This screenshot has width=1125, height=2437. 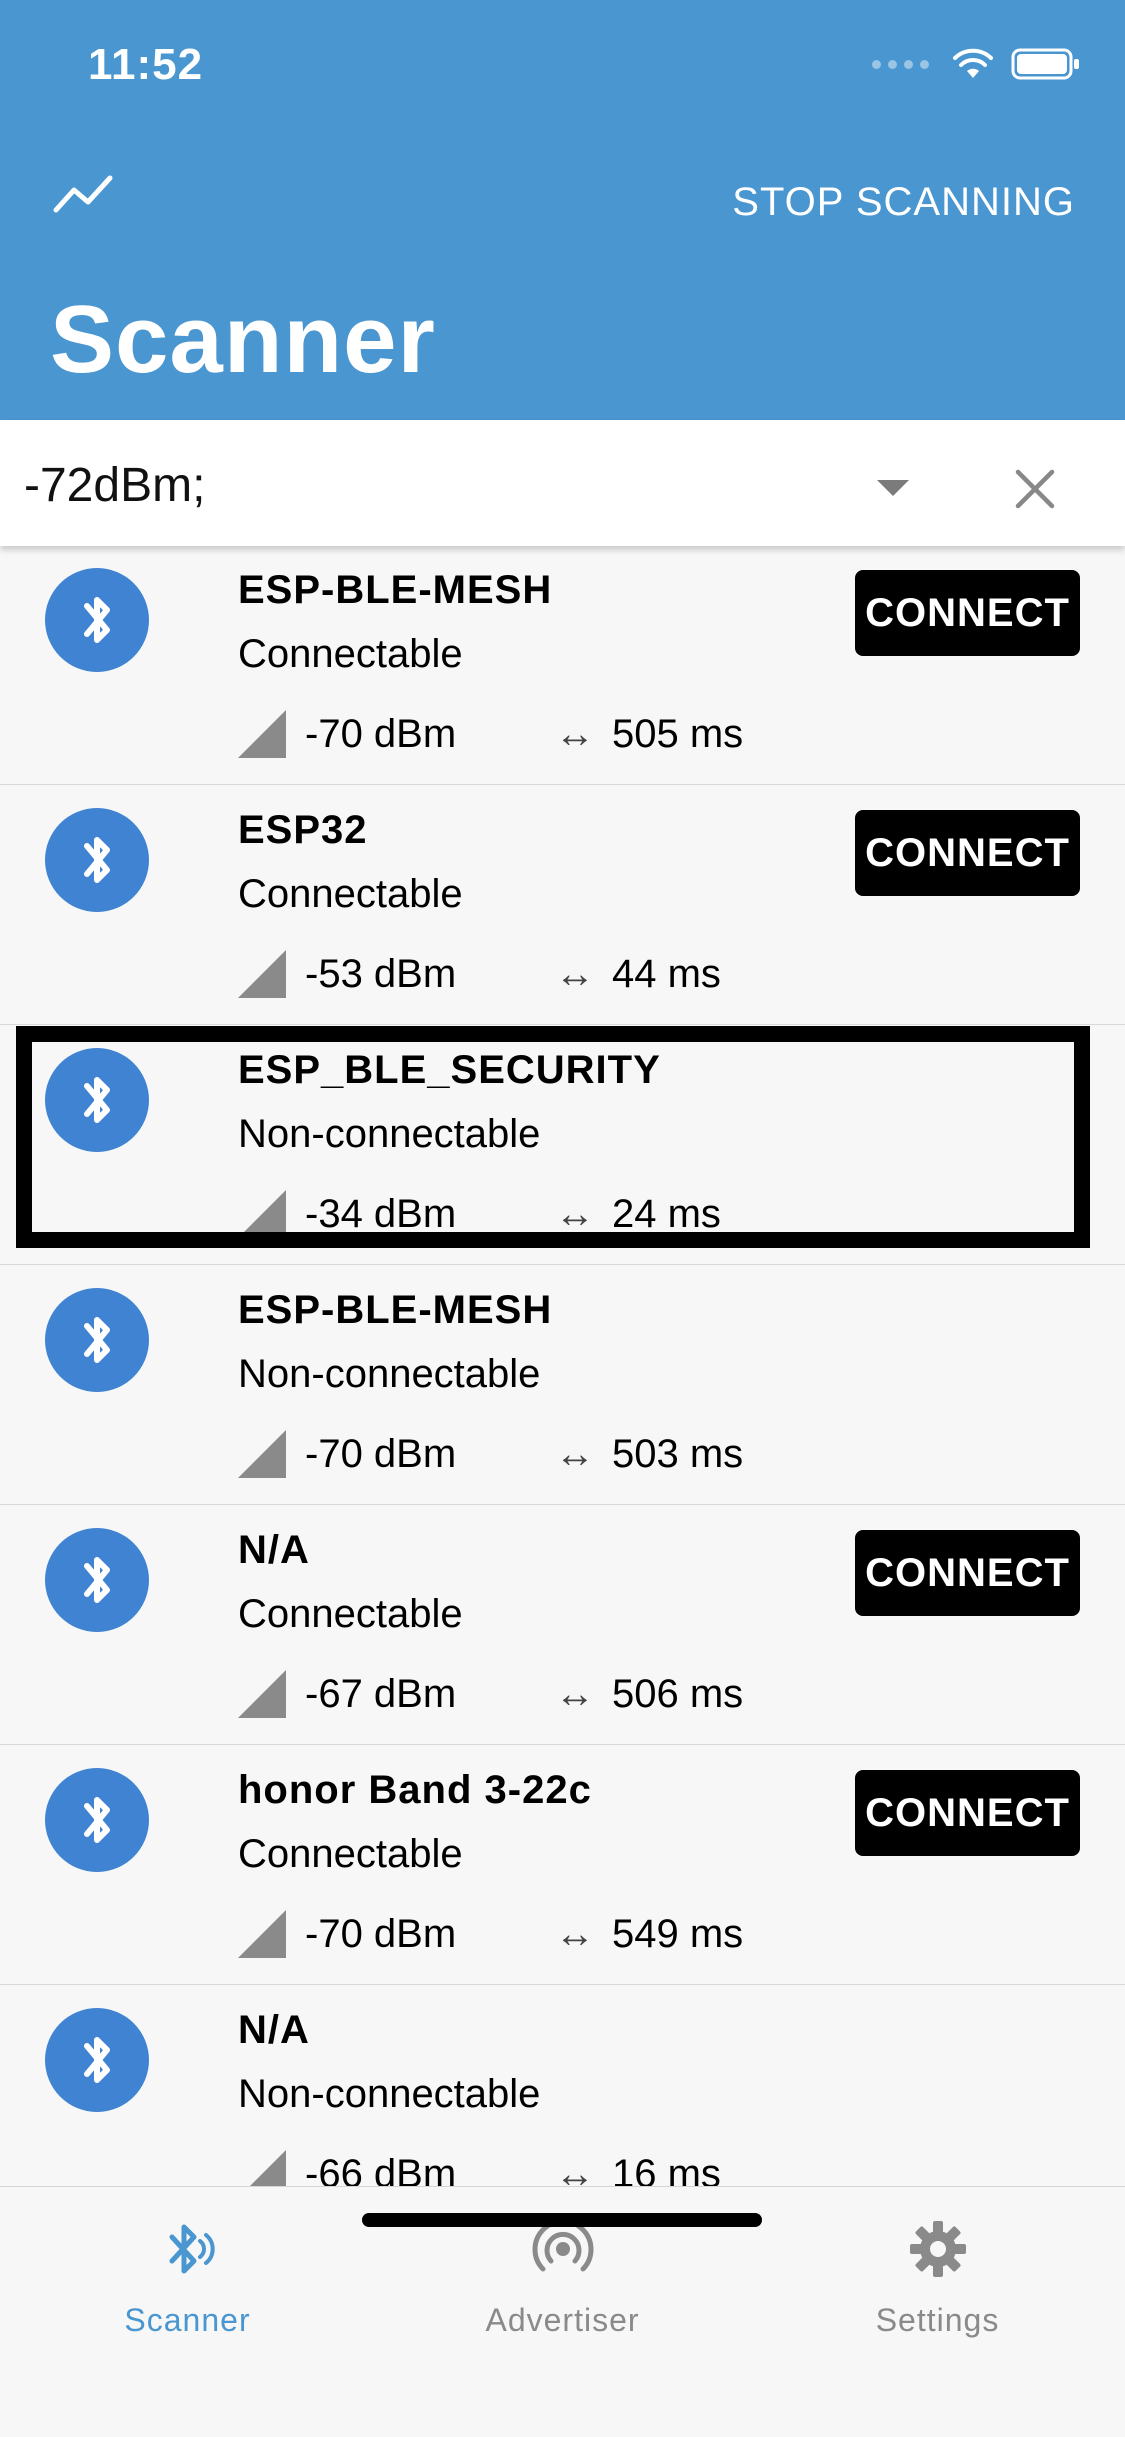 What do you see at coordinates (1035, 489) in the screenshot?
I see `close-icon` at bounding box center [1035, 489].